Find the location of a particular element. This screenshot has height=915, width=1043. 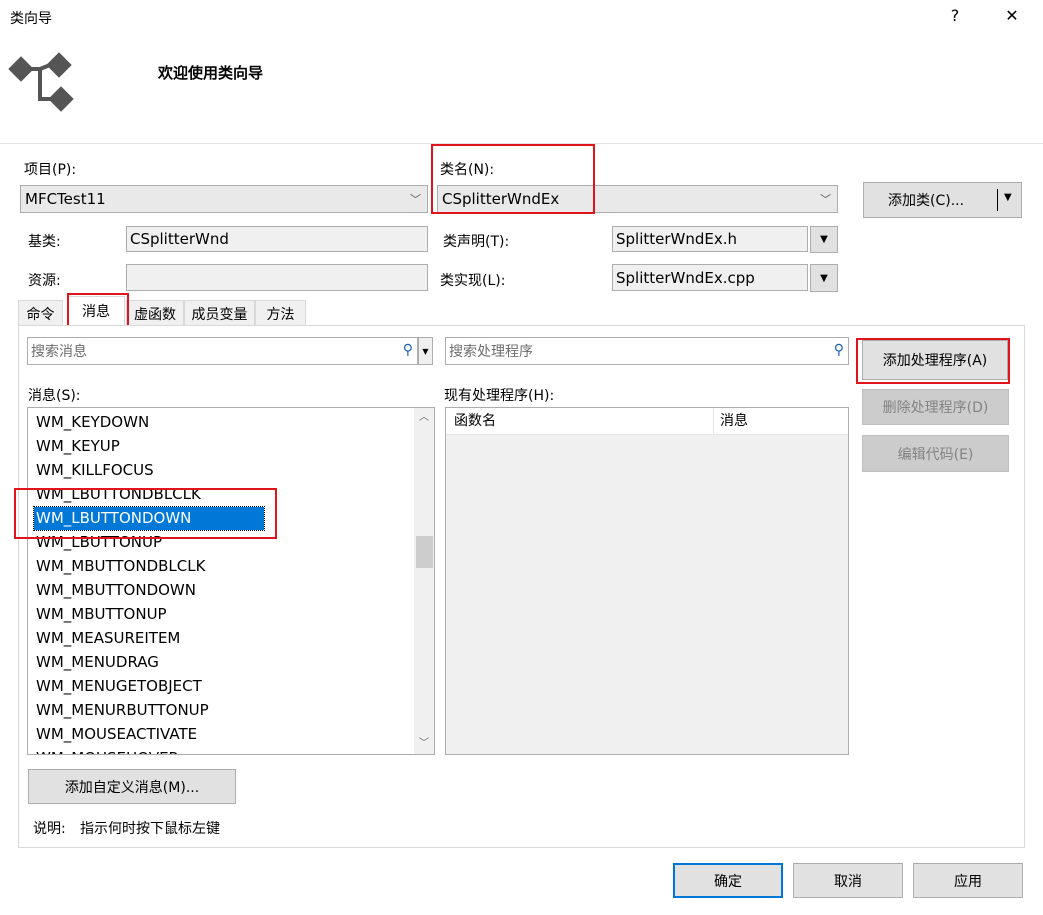

class-decl-value: SplitterWndEx.h is located at coordinates (677, 239).